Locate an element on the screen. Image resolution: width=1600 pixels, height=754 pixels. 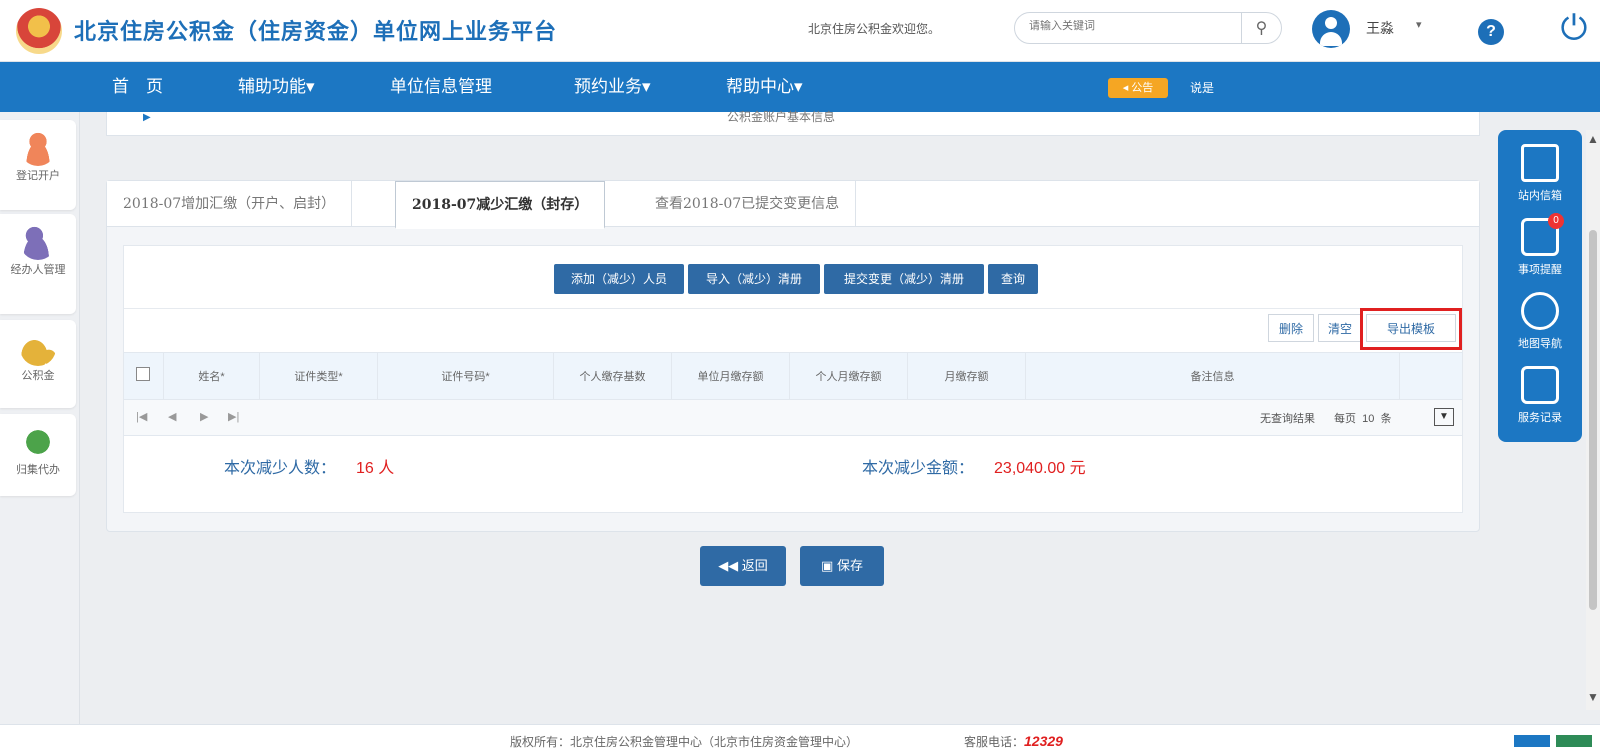
query-button: 查询 is located at coordinates (1013, 279).